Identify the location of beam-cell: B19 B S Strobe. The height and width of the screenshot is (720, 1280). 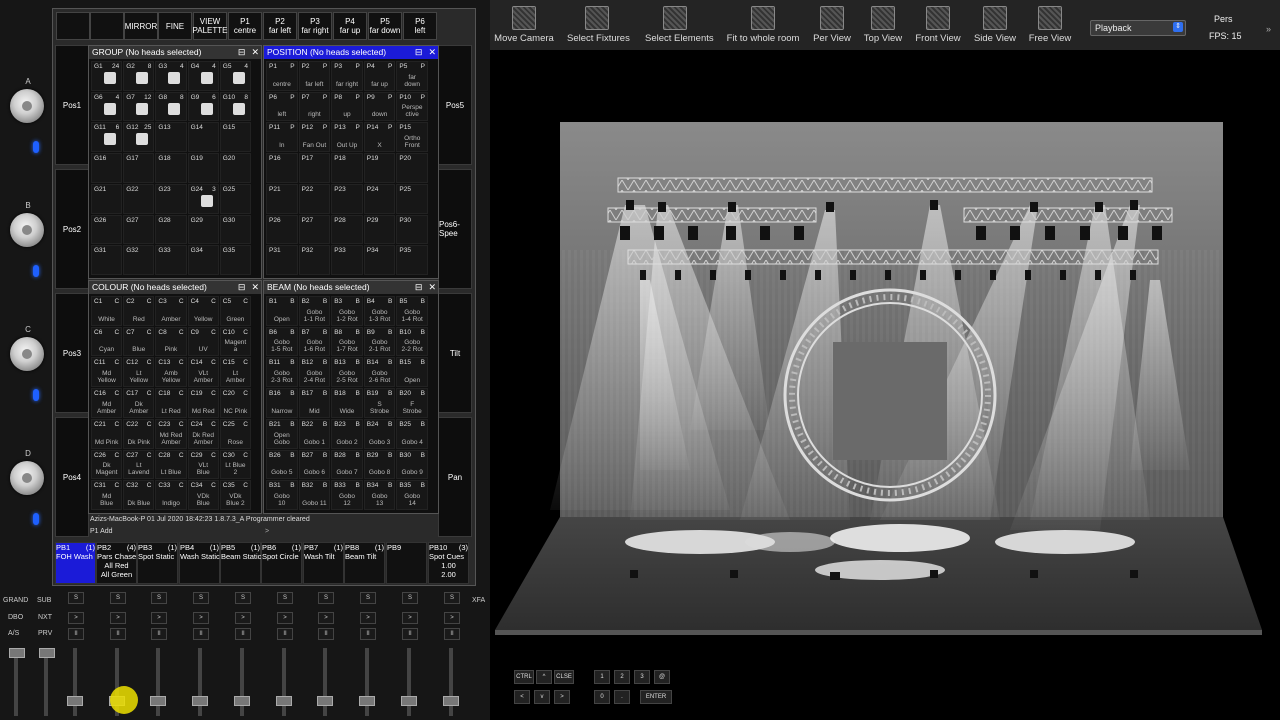
(379, 403).